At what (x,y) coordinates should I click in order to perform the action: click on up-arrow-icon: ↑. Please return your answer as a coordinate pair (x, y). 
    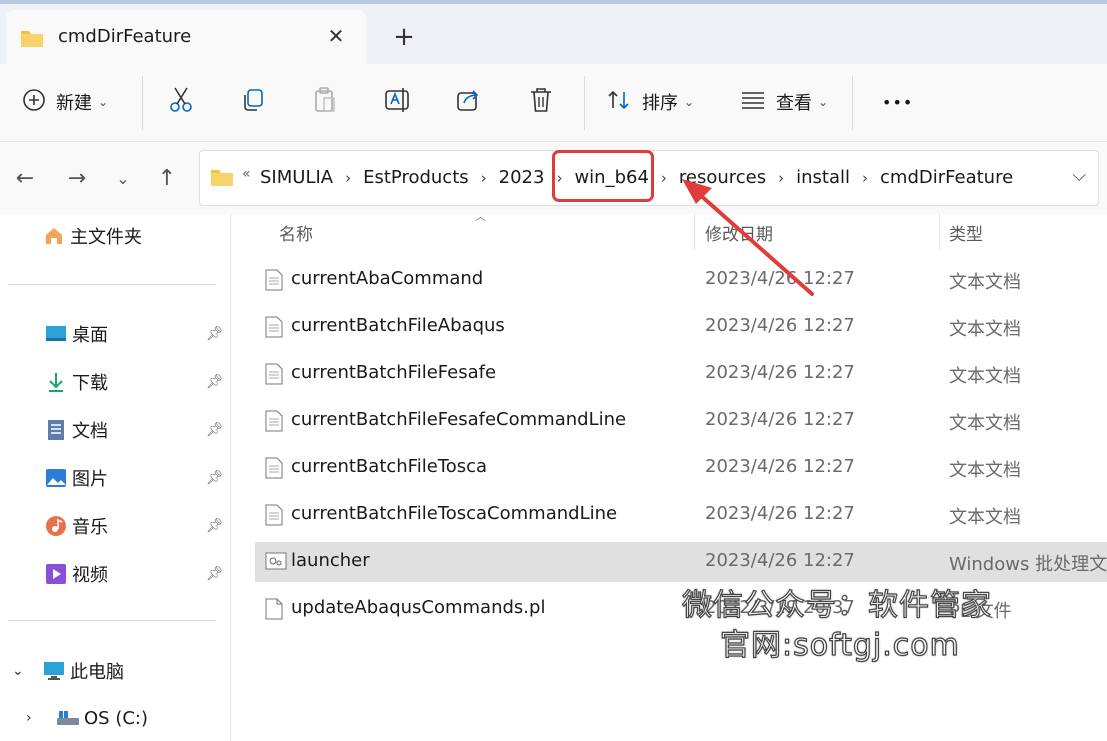
    Looking at the image, I should click on (167, 179).